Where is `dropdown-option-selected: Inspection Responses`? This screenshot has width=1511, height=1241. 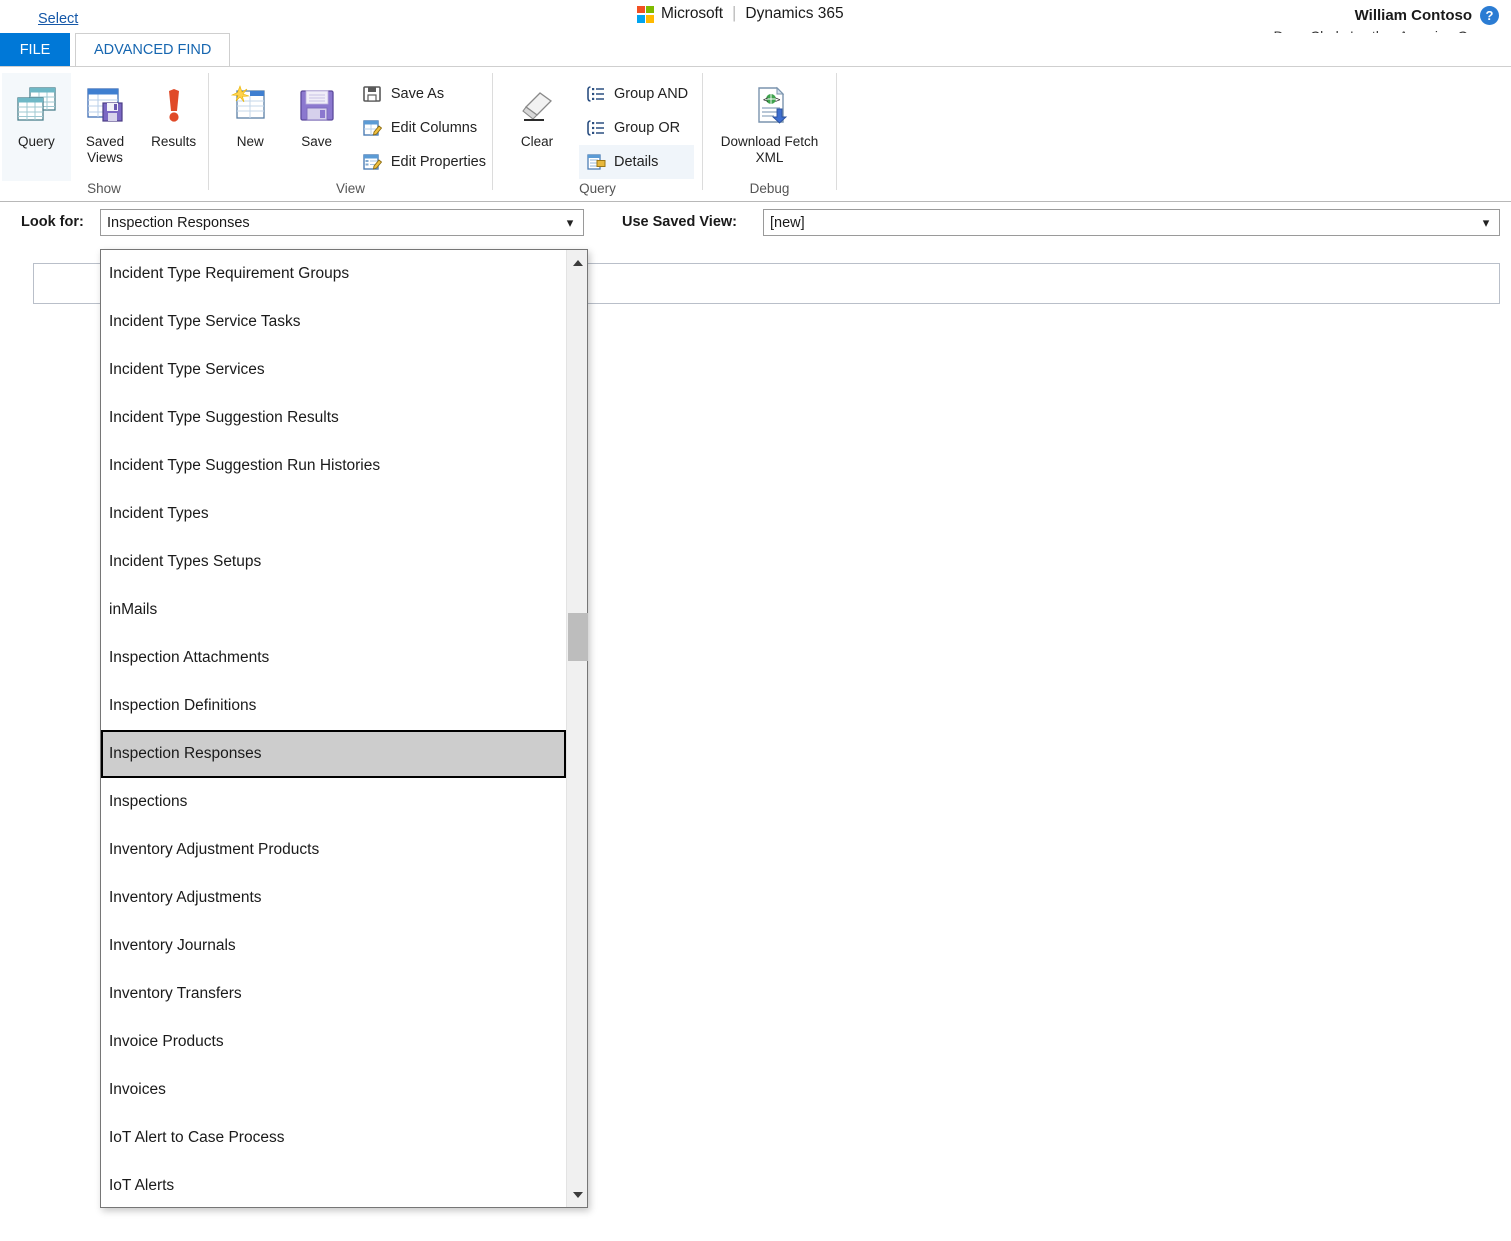 dropdown-option-selected: Inspection Responses is located at coordinates (333, 754).